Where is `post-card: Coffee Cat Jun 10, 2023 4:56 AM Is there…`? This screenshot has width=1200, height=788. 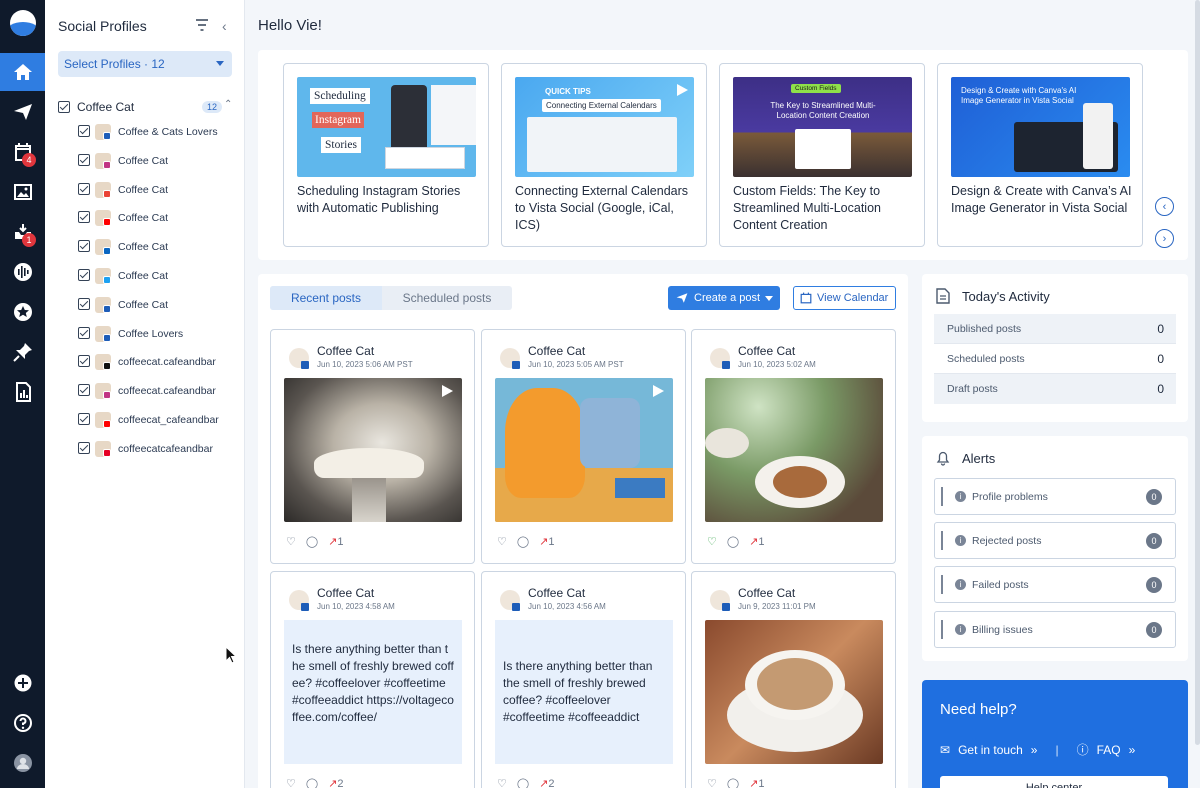 post-card: Coffee Cat Jun 10, 2023 4:56 AM Is there… is located at coordinates (583, 679).